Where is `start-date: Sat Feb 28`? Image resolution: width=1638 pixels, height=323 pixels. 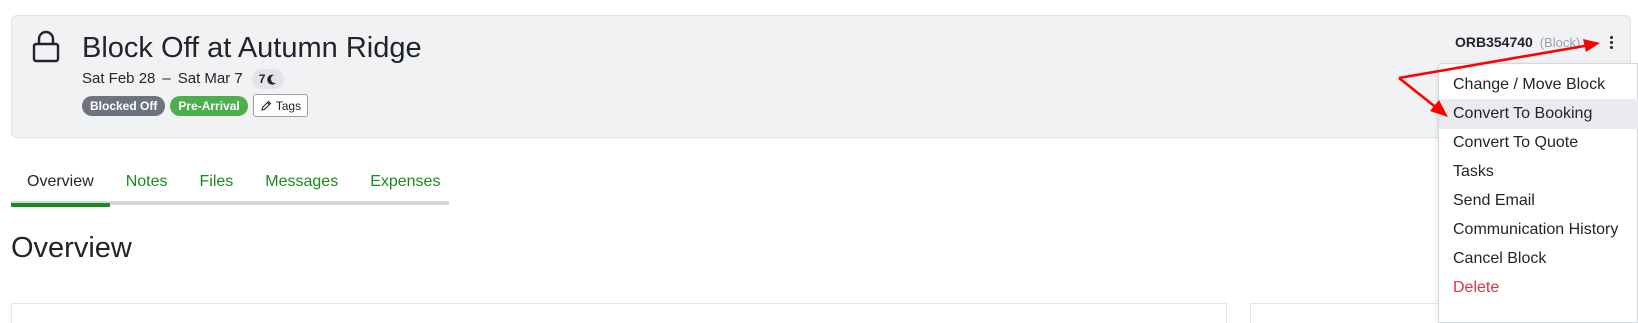 start-date: Sat Feb 28 is located at coordinates (119, 78).